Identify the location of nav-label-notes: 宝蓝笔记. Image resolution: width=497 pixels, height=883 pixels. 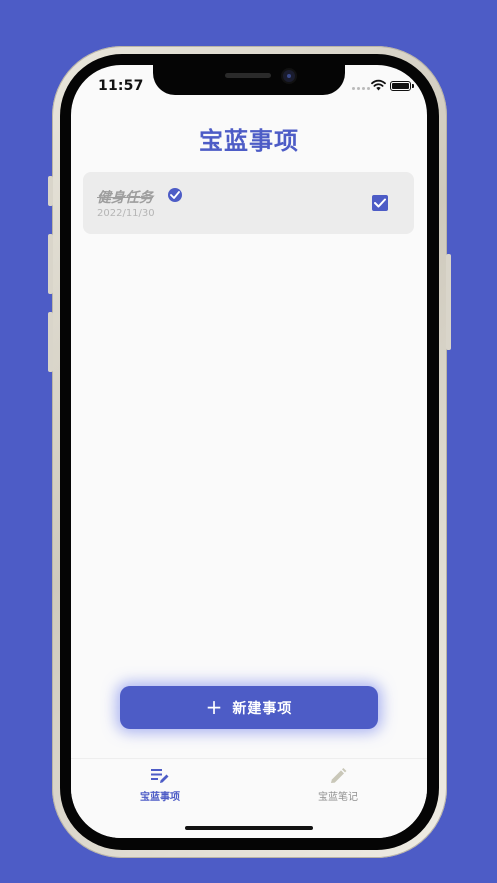
(338, 797).